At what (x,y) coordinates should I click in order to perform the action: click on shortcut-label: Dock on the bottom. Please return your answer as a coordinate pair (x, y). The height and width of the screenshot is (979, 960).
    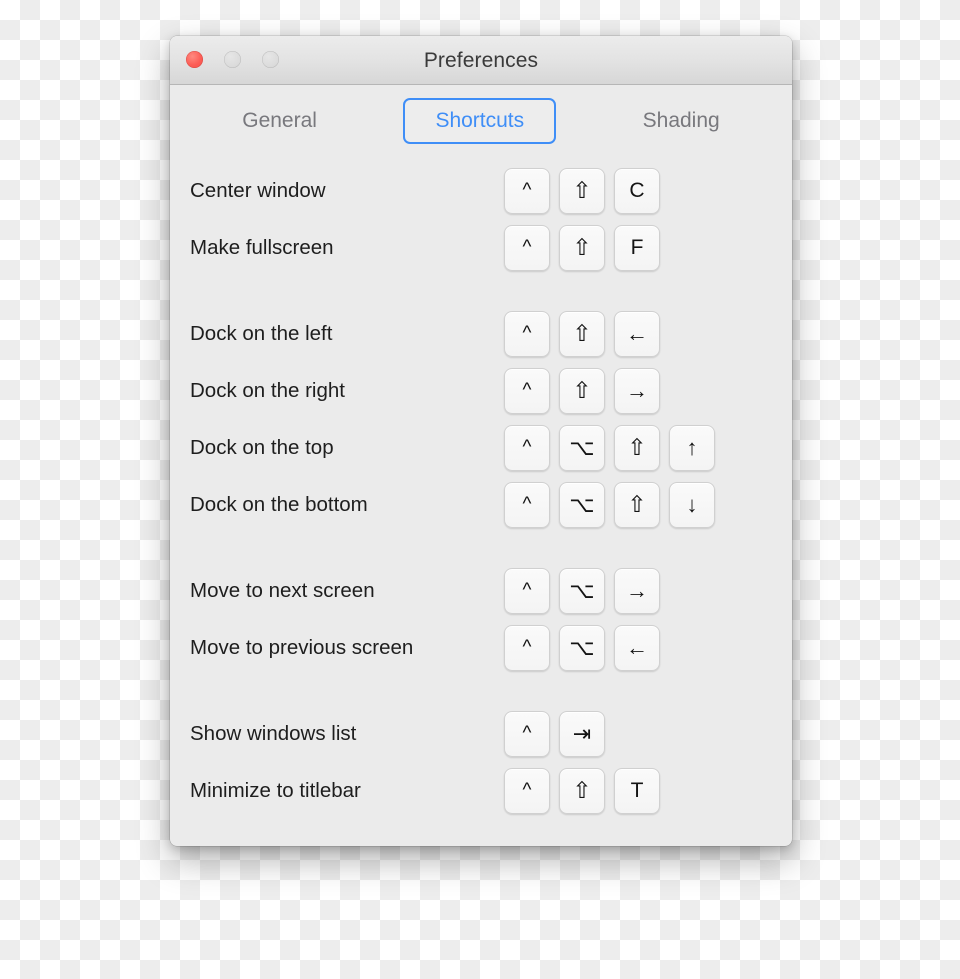
    Looking at the image, I should click on (279, 504).